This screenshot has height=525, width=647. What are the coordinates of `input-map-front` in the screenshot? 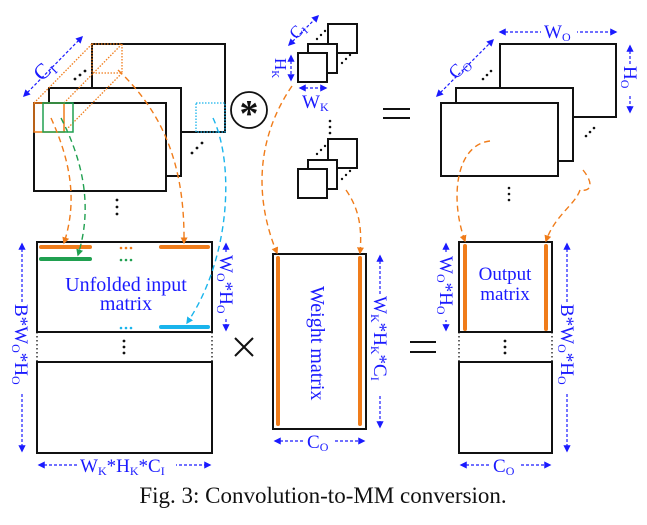 It's located at (100, 147).